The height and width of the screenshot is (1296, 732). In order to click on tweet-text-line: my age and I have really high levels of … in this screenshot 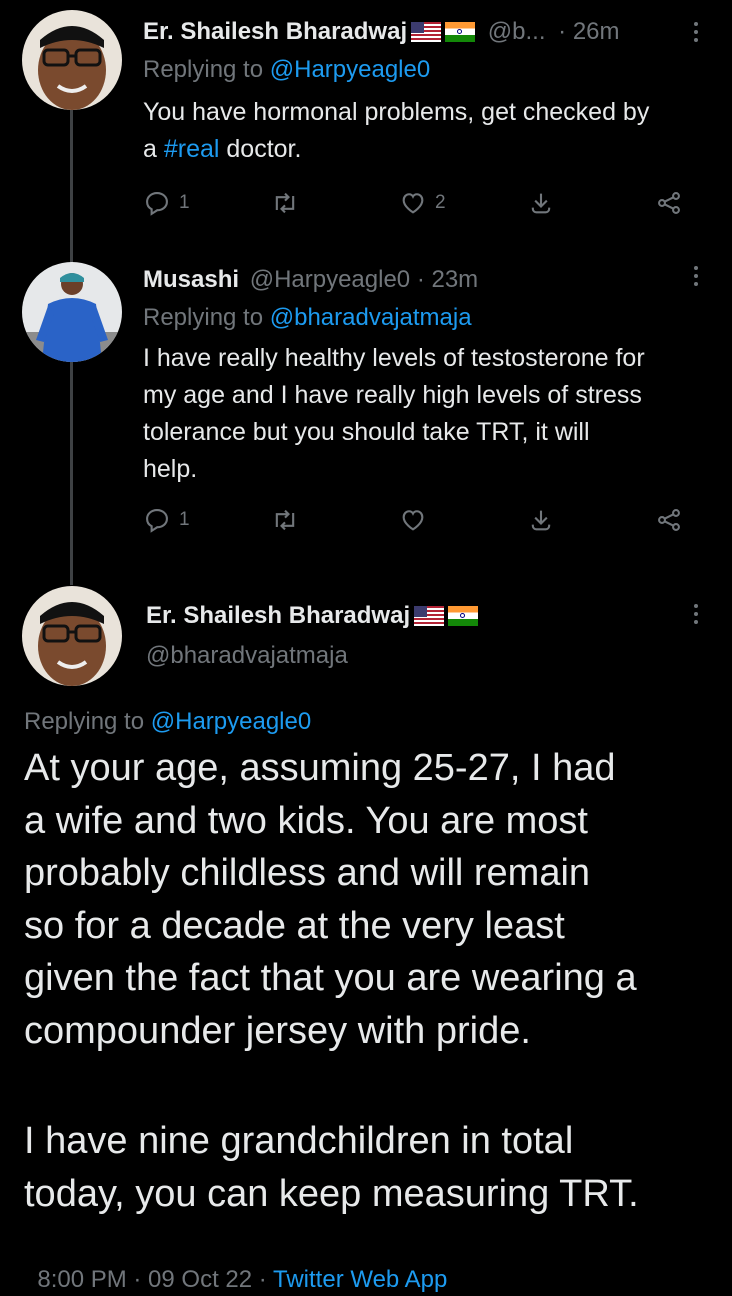, I will do `click(392, 395)`.